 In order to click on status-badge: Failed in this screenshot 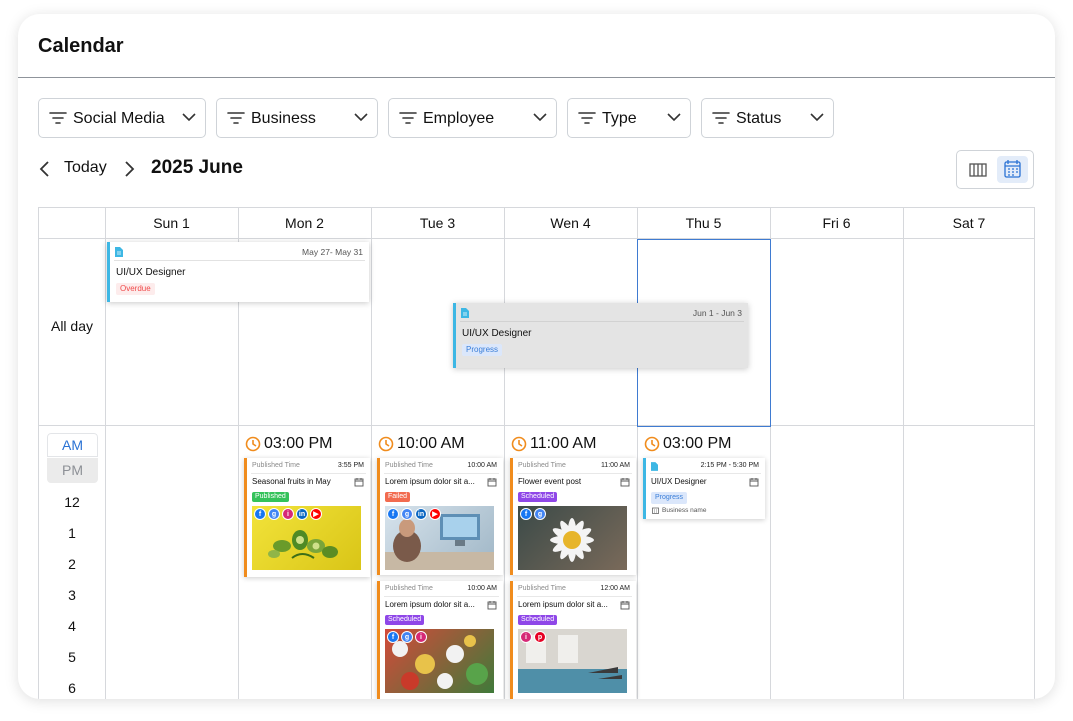, I will do `click(398, 497)`.